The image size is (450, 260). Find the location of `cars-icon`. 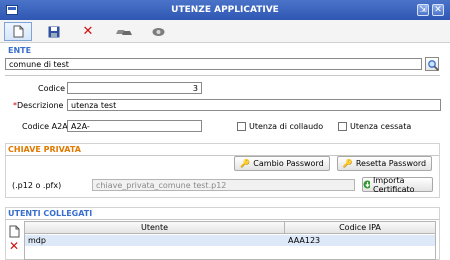

cars-icon is located at coordinates (124, 31).